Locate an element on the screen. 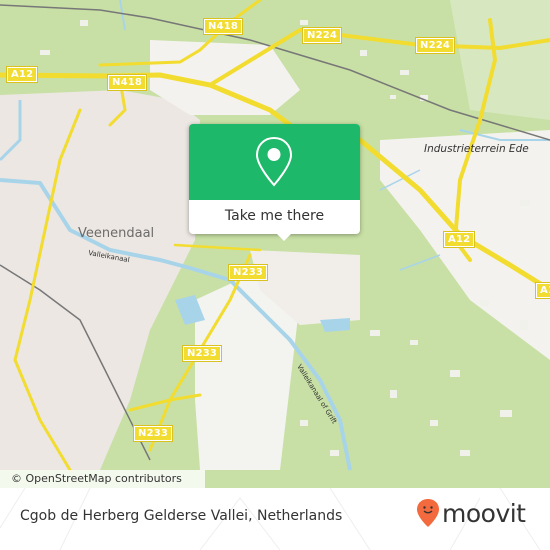  location-popup: Take me there is located at coordinates (274, 179).